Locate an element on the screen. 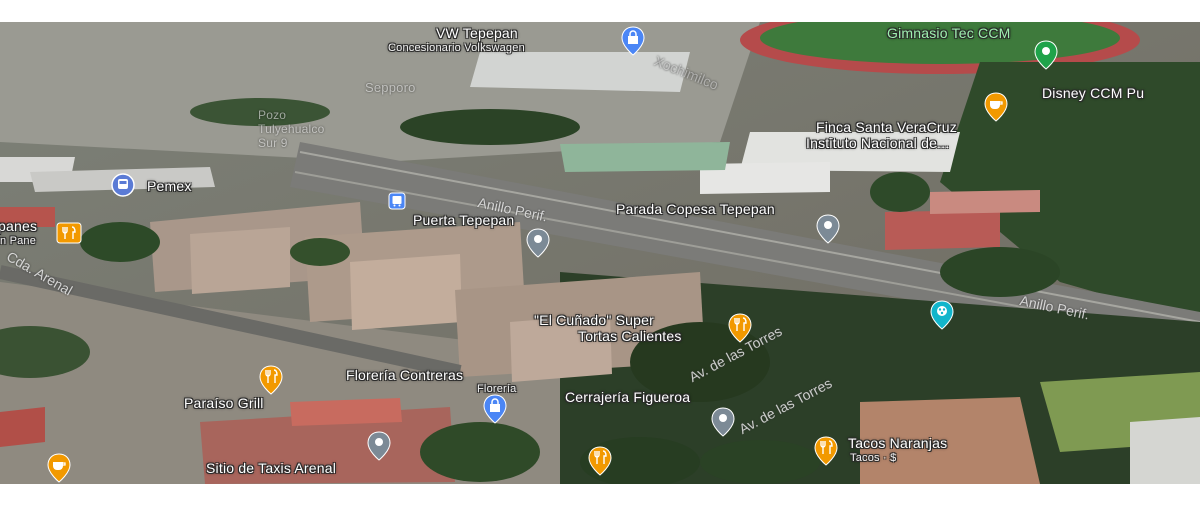 This screenshot has height=507, width=1200. label-parada-copesa: Parada Copesa Tepepan is located at coordinates (695, 209).